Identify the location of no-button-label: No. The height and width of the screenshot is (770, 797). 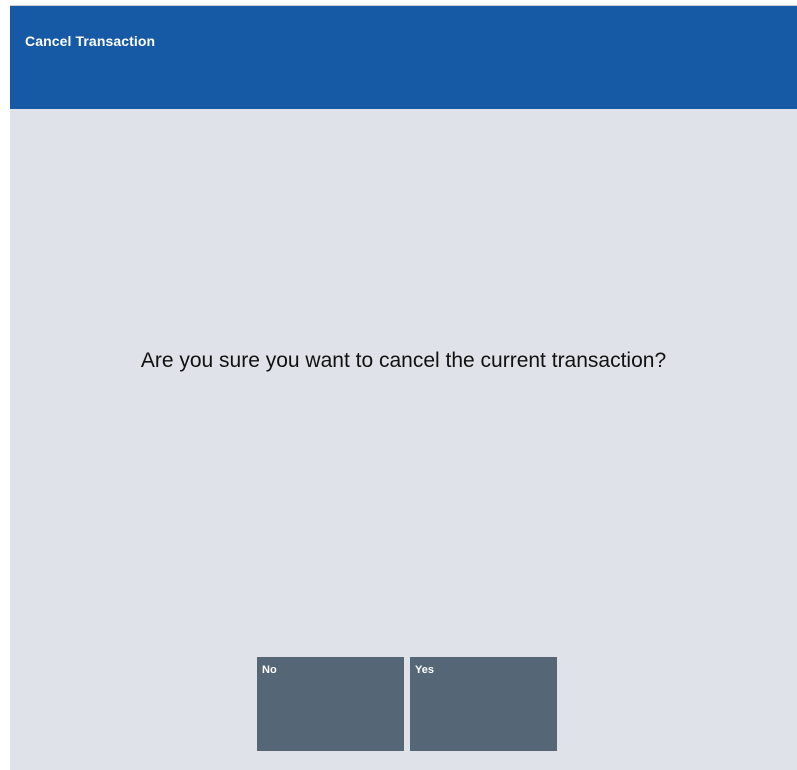
(269, 670).